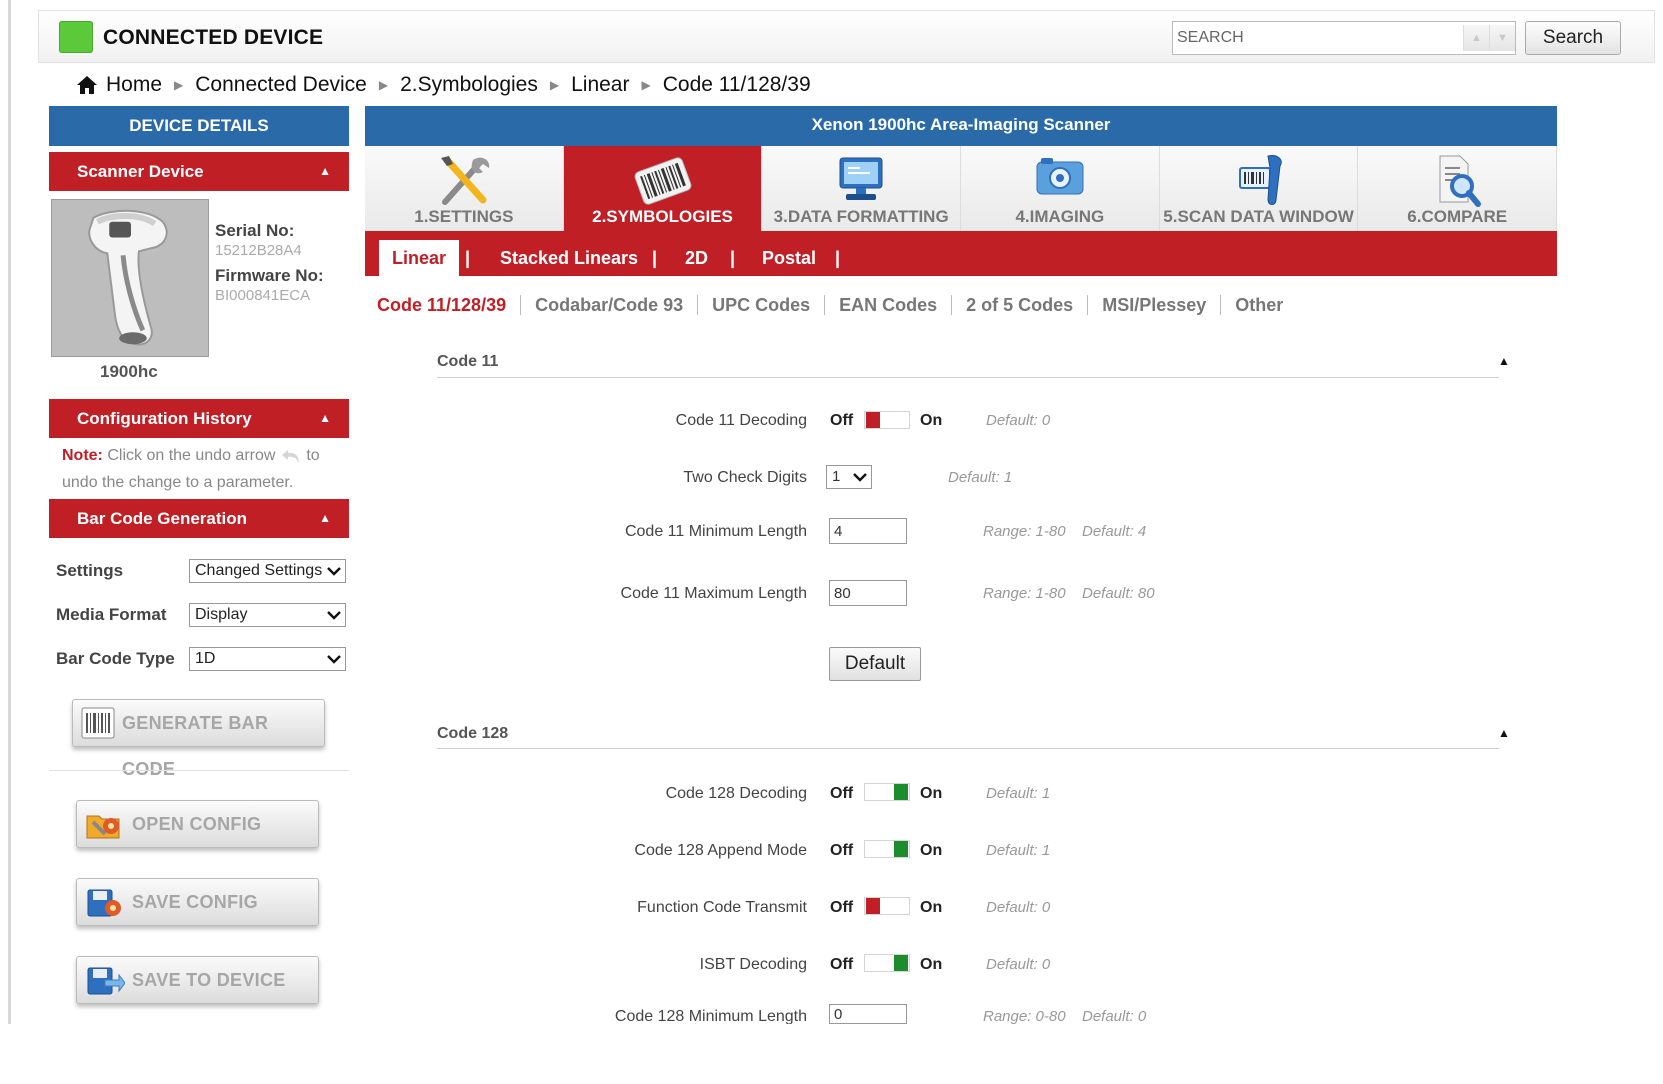 Image resolution: width=1663 pixels, height=1084 pixels. I want to click on two-check-digits-select: 1, so click(849, 477).